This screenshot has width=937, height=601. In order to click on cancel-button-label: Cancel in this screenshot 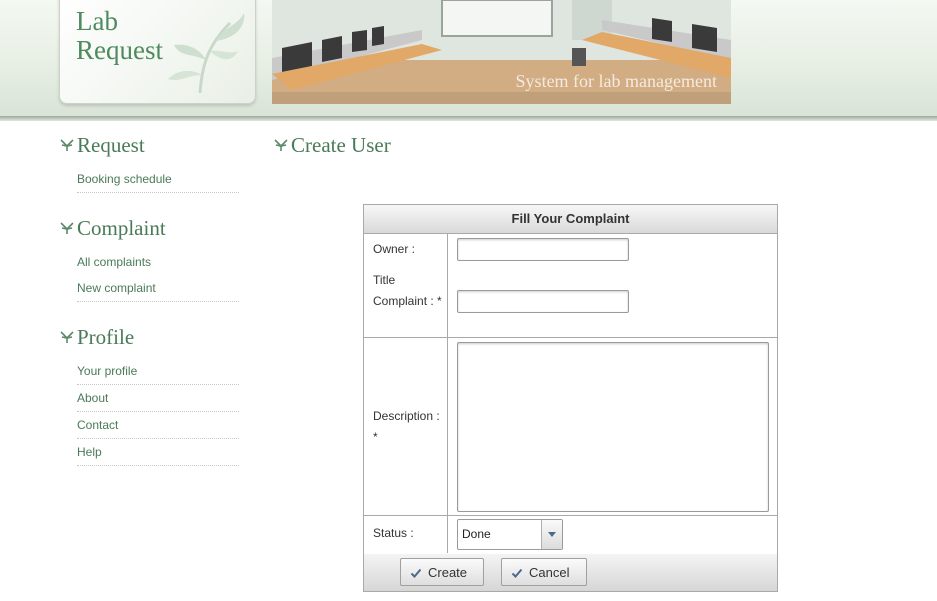, I will do `click(549, 572)`.